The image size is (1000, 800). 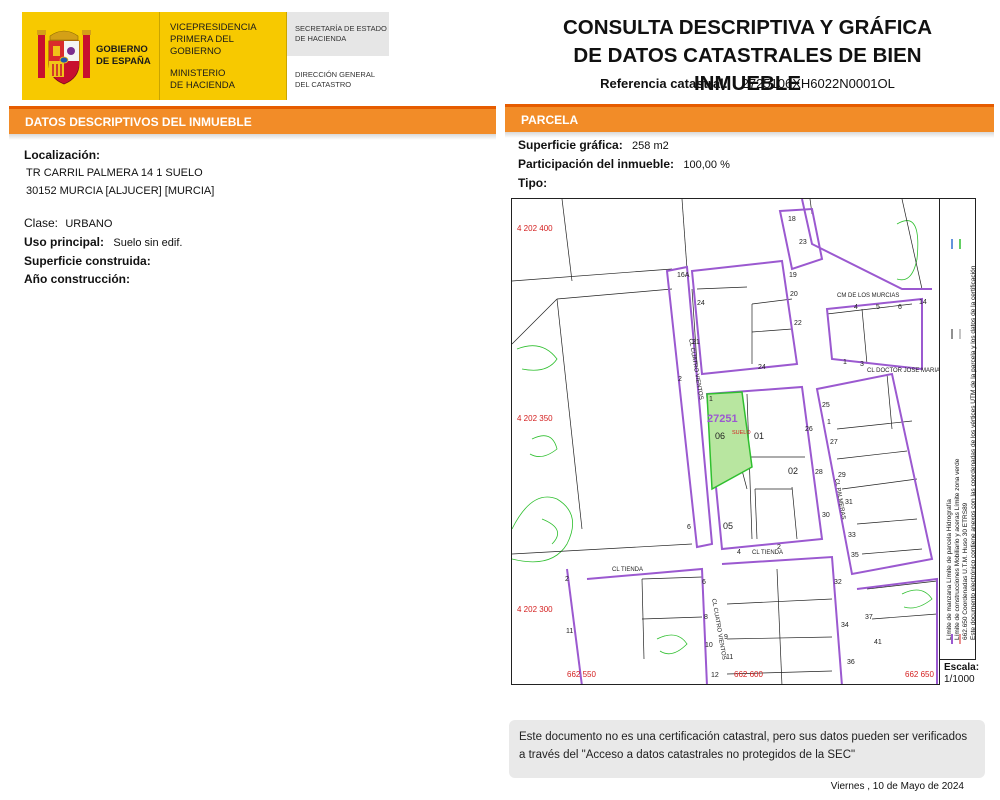 What do you see at coordinates (720, 436) in the screenshot?
I see `plot-number: 06` at bounding box center [720, 436].